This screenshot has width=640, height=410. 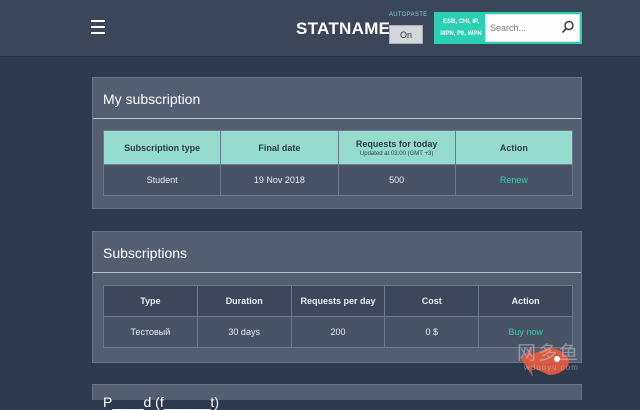 I want to click on search-icon, so click(x=568, y=27).